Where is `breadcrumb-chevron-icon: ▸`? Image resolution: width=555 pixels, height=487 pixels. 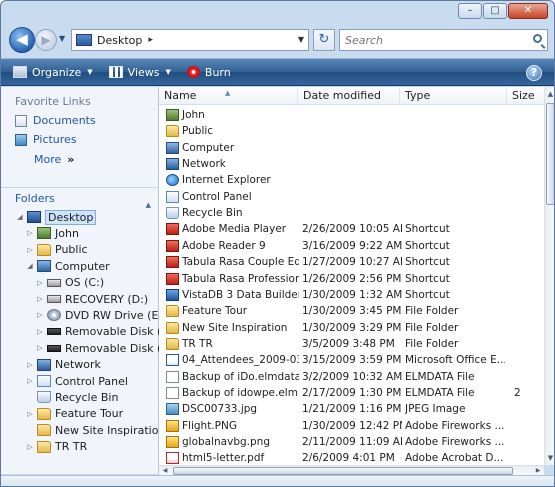
breadcrumb-chevron-icon: ▸ is located at coordinates (150, 40).